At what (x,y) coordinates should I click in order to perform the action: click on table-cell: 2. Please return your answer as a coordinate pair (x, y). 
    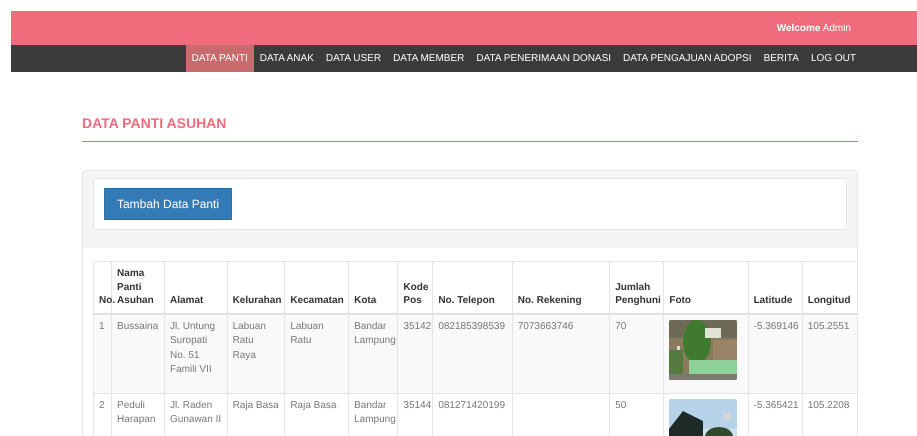
    Looking at the image, I should click on (102, 405).